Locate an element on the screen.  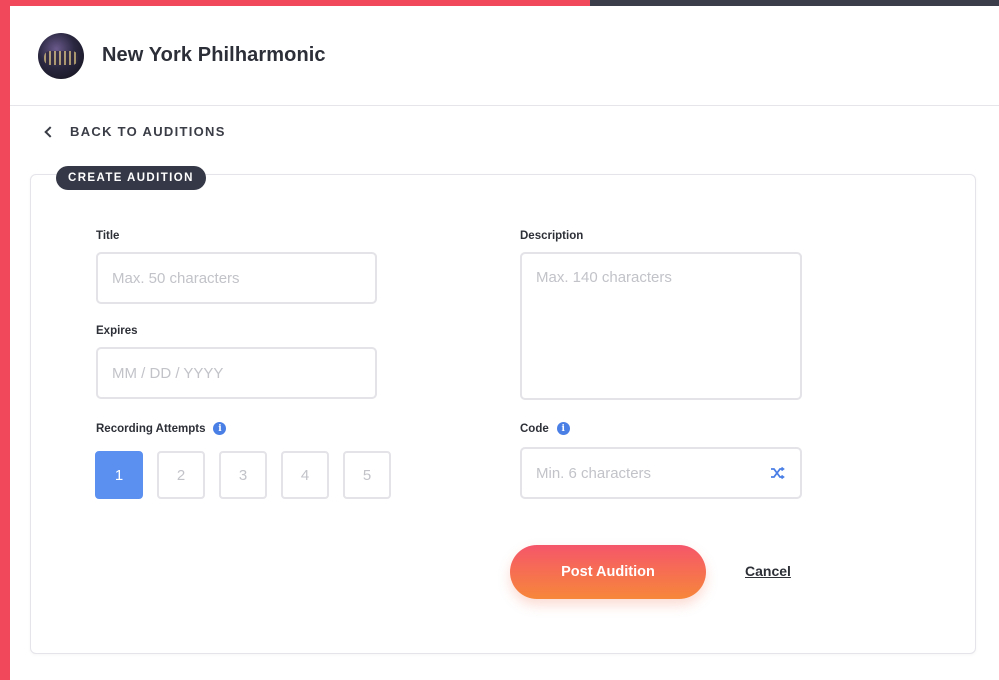
code-label-text: Code is located at coordinates (534, 428).